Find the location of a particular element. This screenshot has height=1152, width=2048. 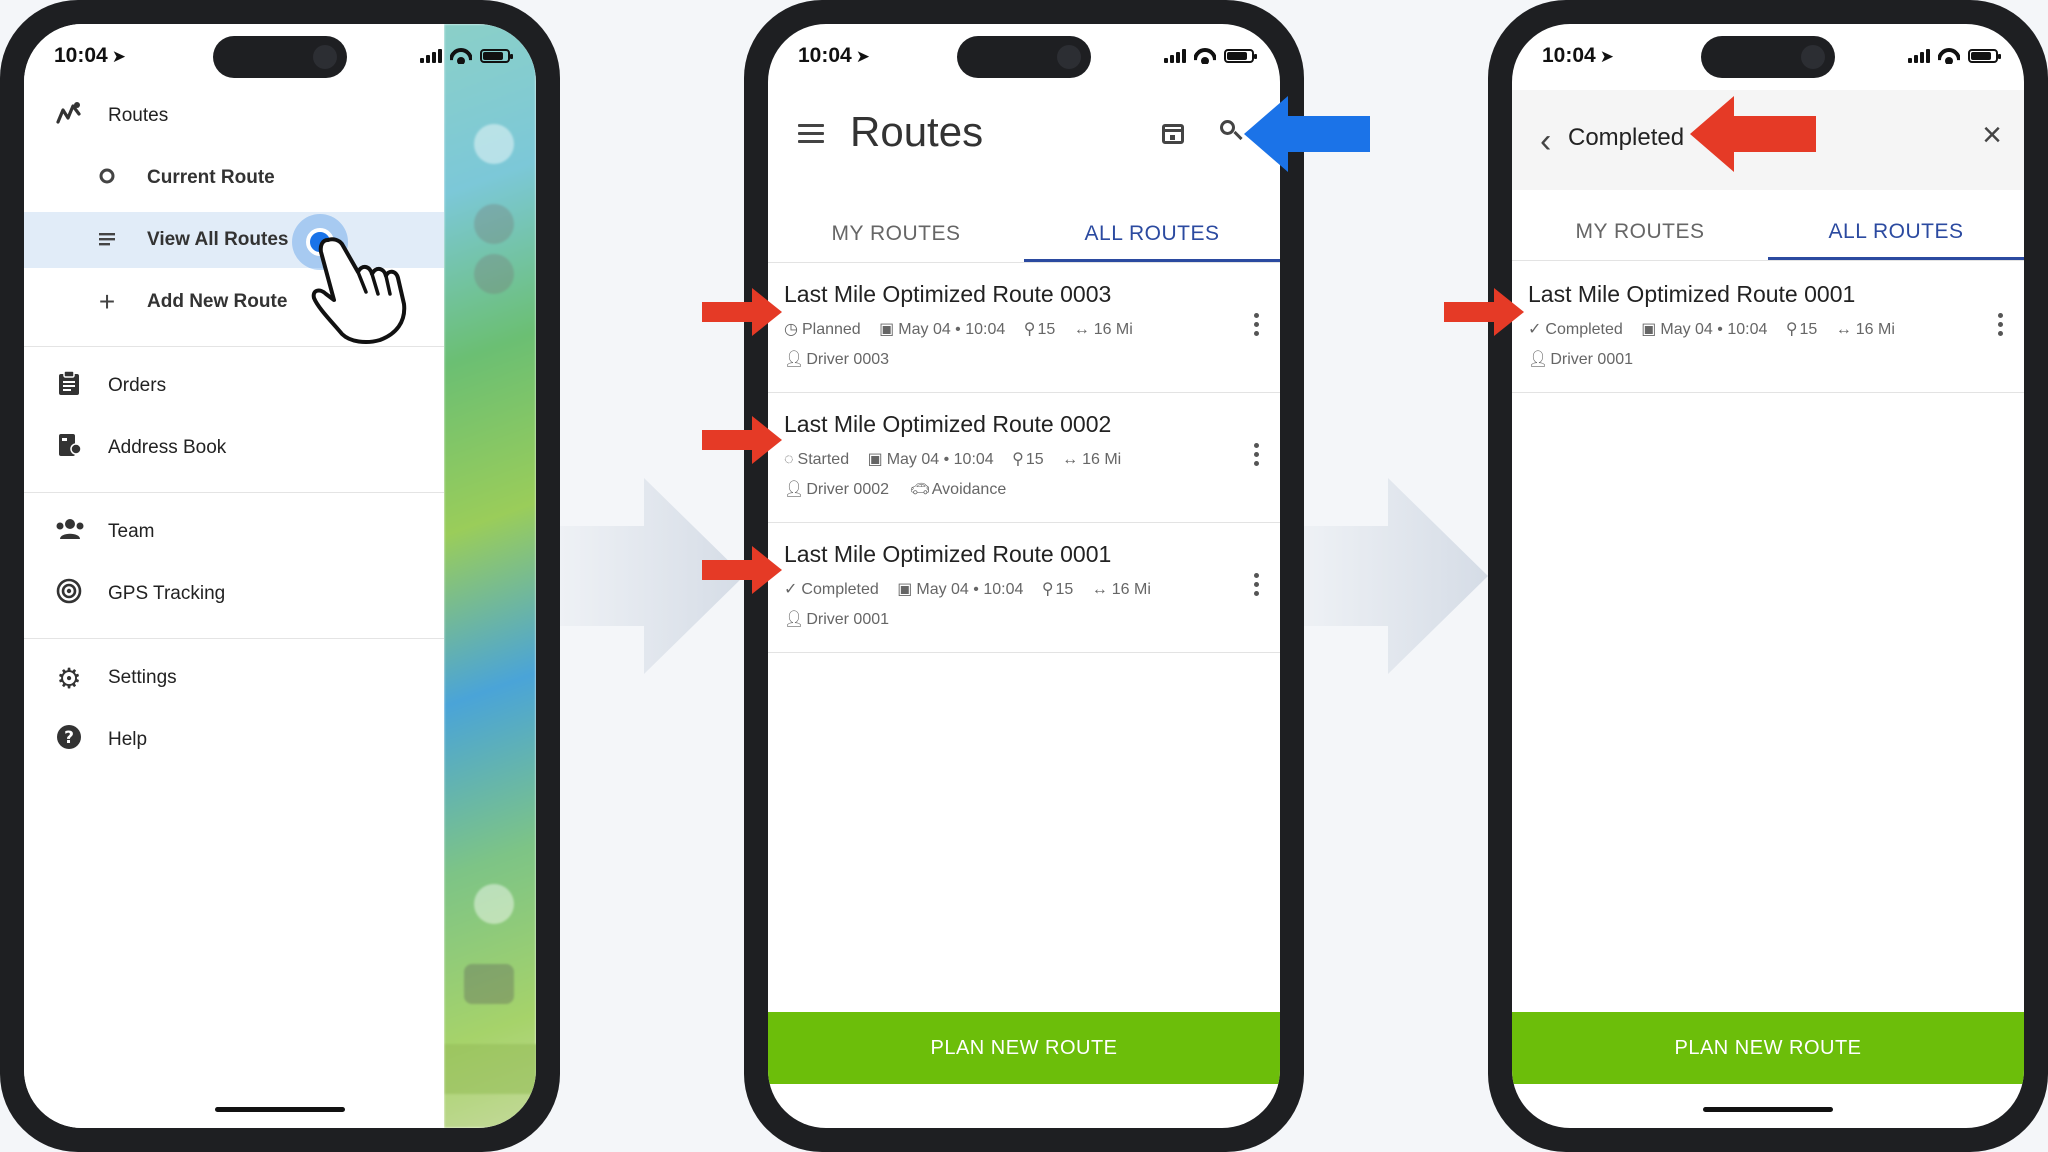

calendar-icon is located at coordinates (1173, 134).